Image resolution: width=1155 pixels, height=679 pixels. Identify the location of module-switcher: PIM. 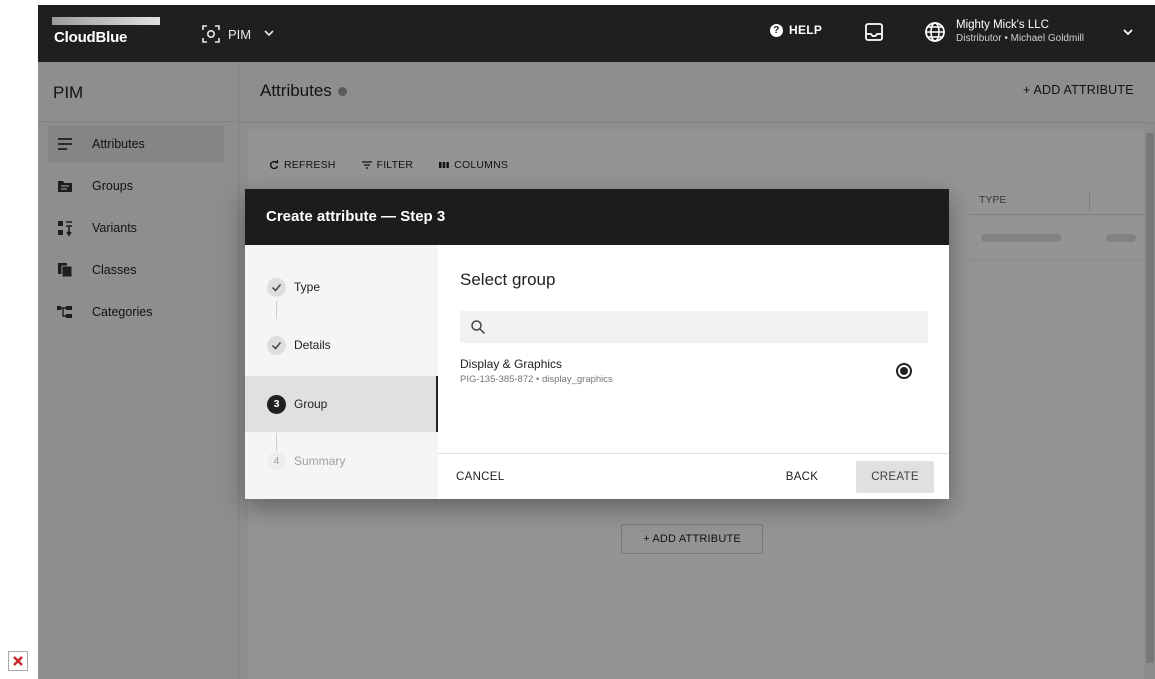
(237, 34).